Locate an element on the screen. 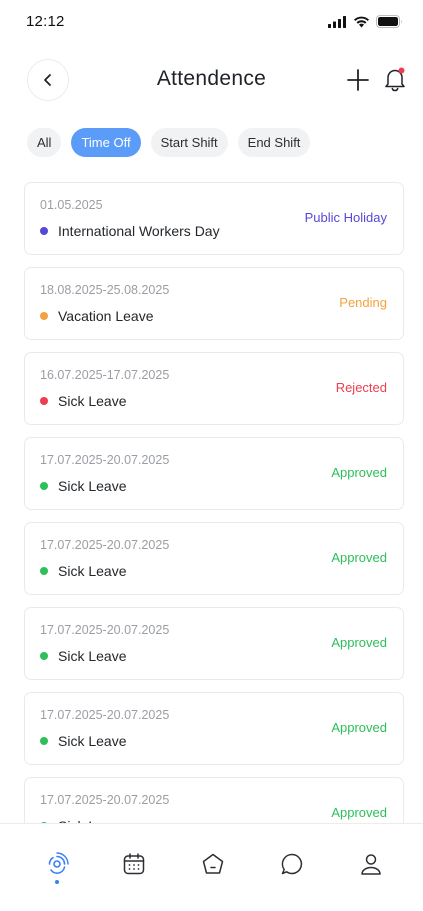 This screenshot has width=423, height=911. calendar-icon is located at coordinates (134, 864).